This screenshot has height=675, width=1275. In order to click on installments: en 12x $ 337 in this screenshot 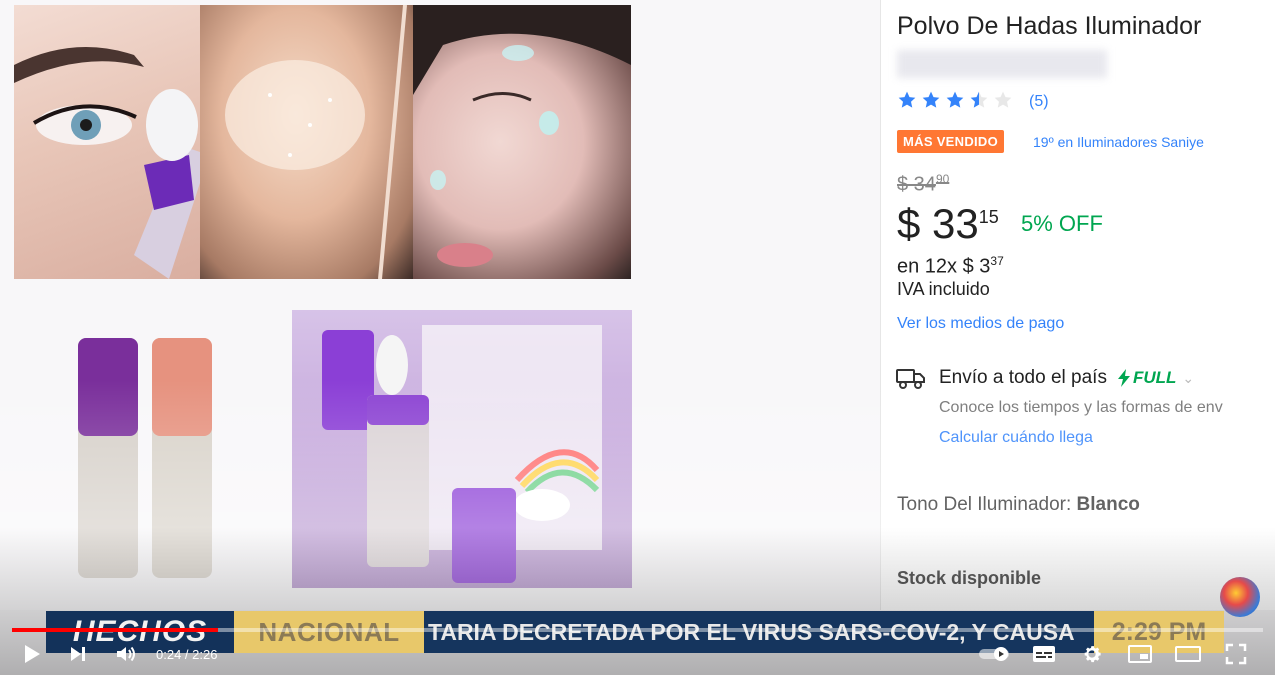, I will do `click(950, 266)`.